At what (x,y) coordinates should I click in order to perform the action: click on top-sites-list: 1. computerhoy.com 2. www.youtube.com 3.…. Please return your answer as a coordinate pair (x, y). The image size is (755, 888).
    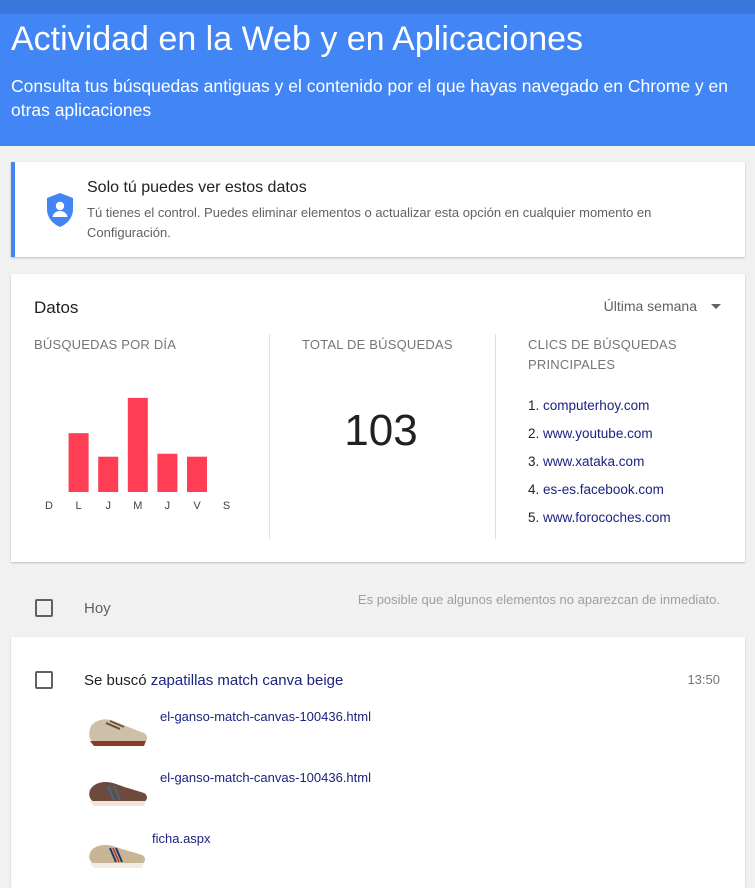
    Looking at the image, I should click on (599, 462).